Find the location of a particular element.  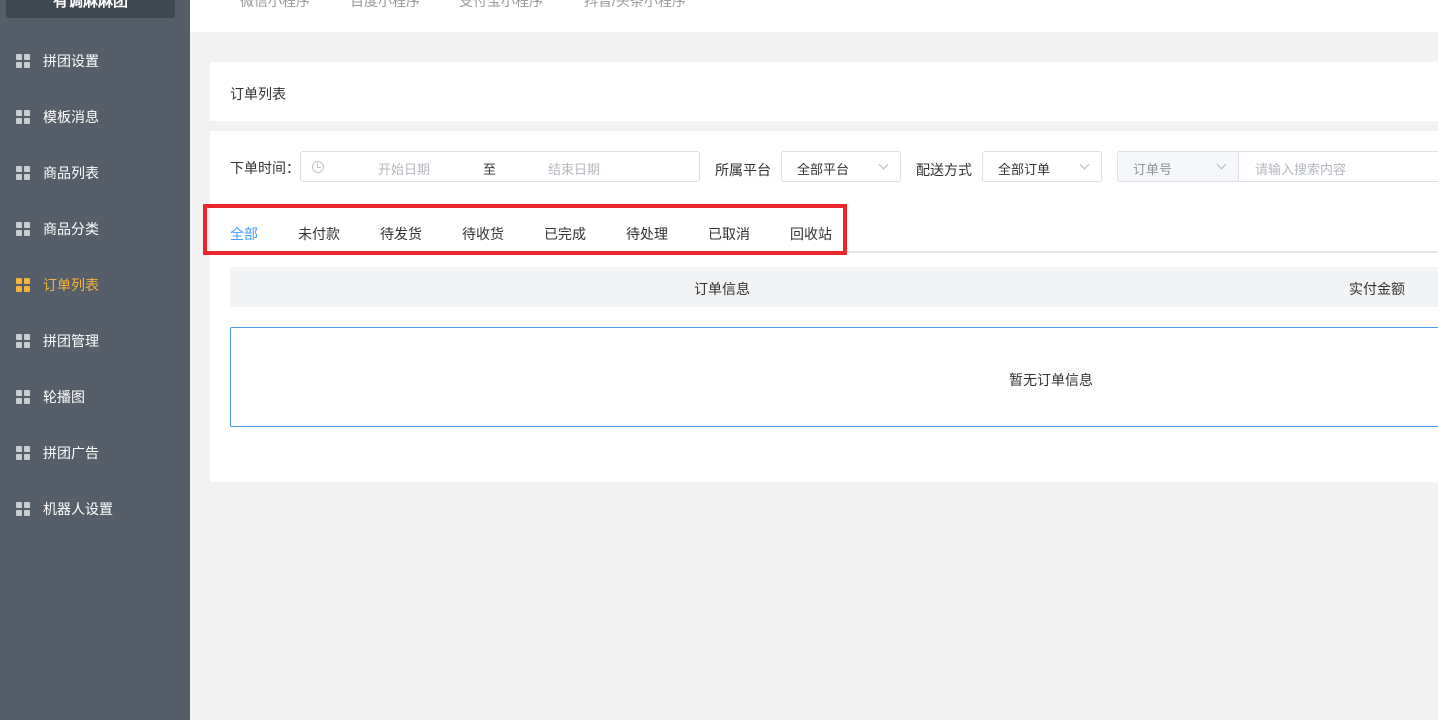

sidebar-item-label: 模板消息 is located at coordinates (71, 117).